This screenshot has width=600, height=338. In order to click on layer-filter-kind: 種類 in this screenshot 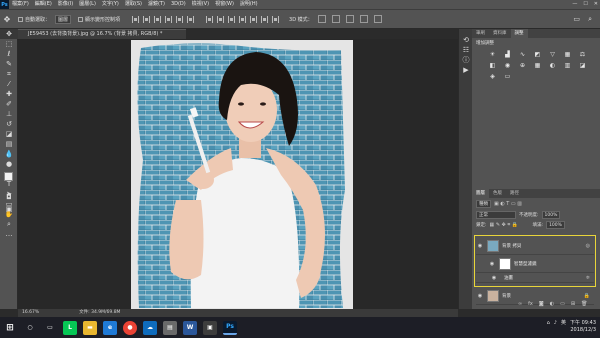, I will do `click(483, 204)`.